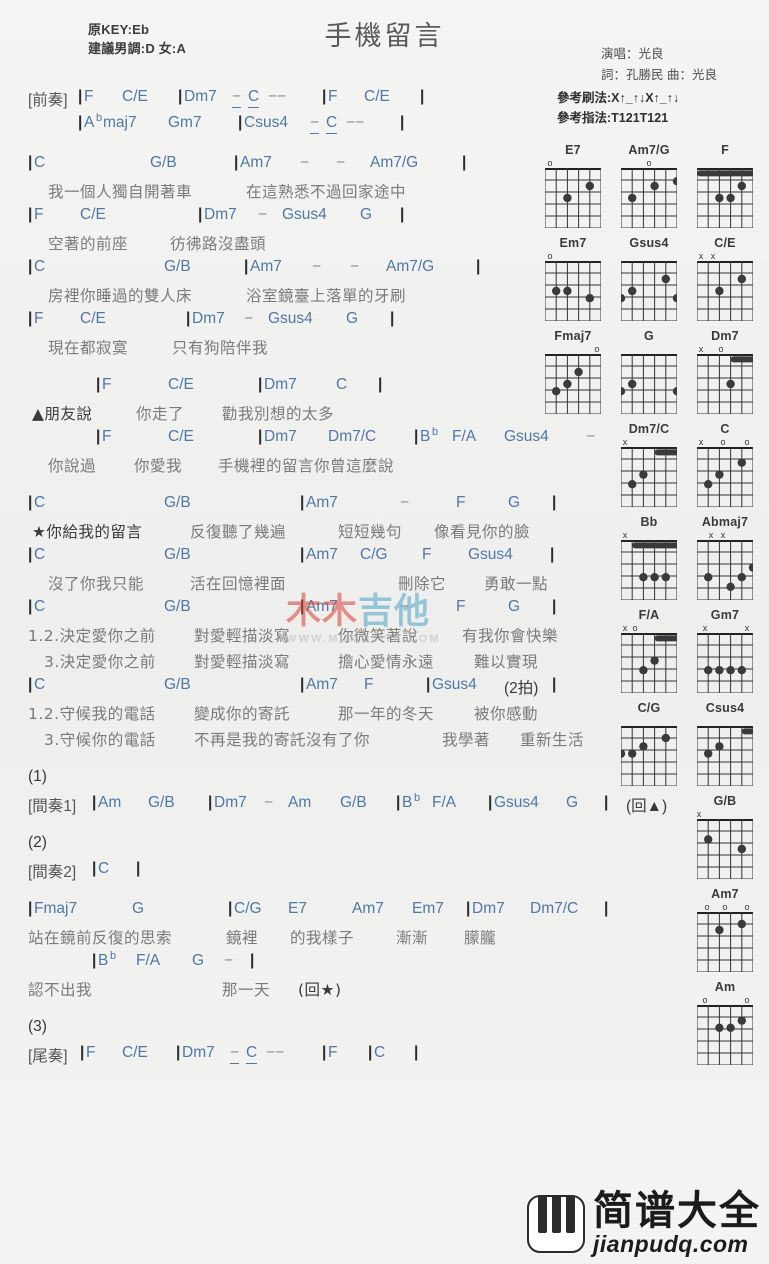 The width and height of the screenshot is (769, 1264). I want to click on lyric-token: 被你感動, so click(506, 714).